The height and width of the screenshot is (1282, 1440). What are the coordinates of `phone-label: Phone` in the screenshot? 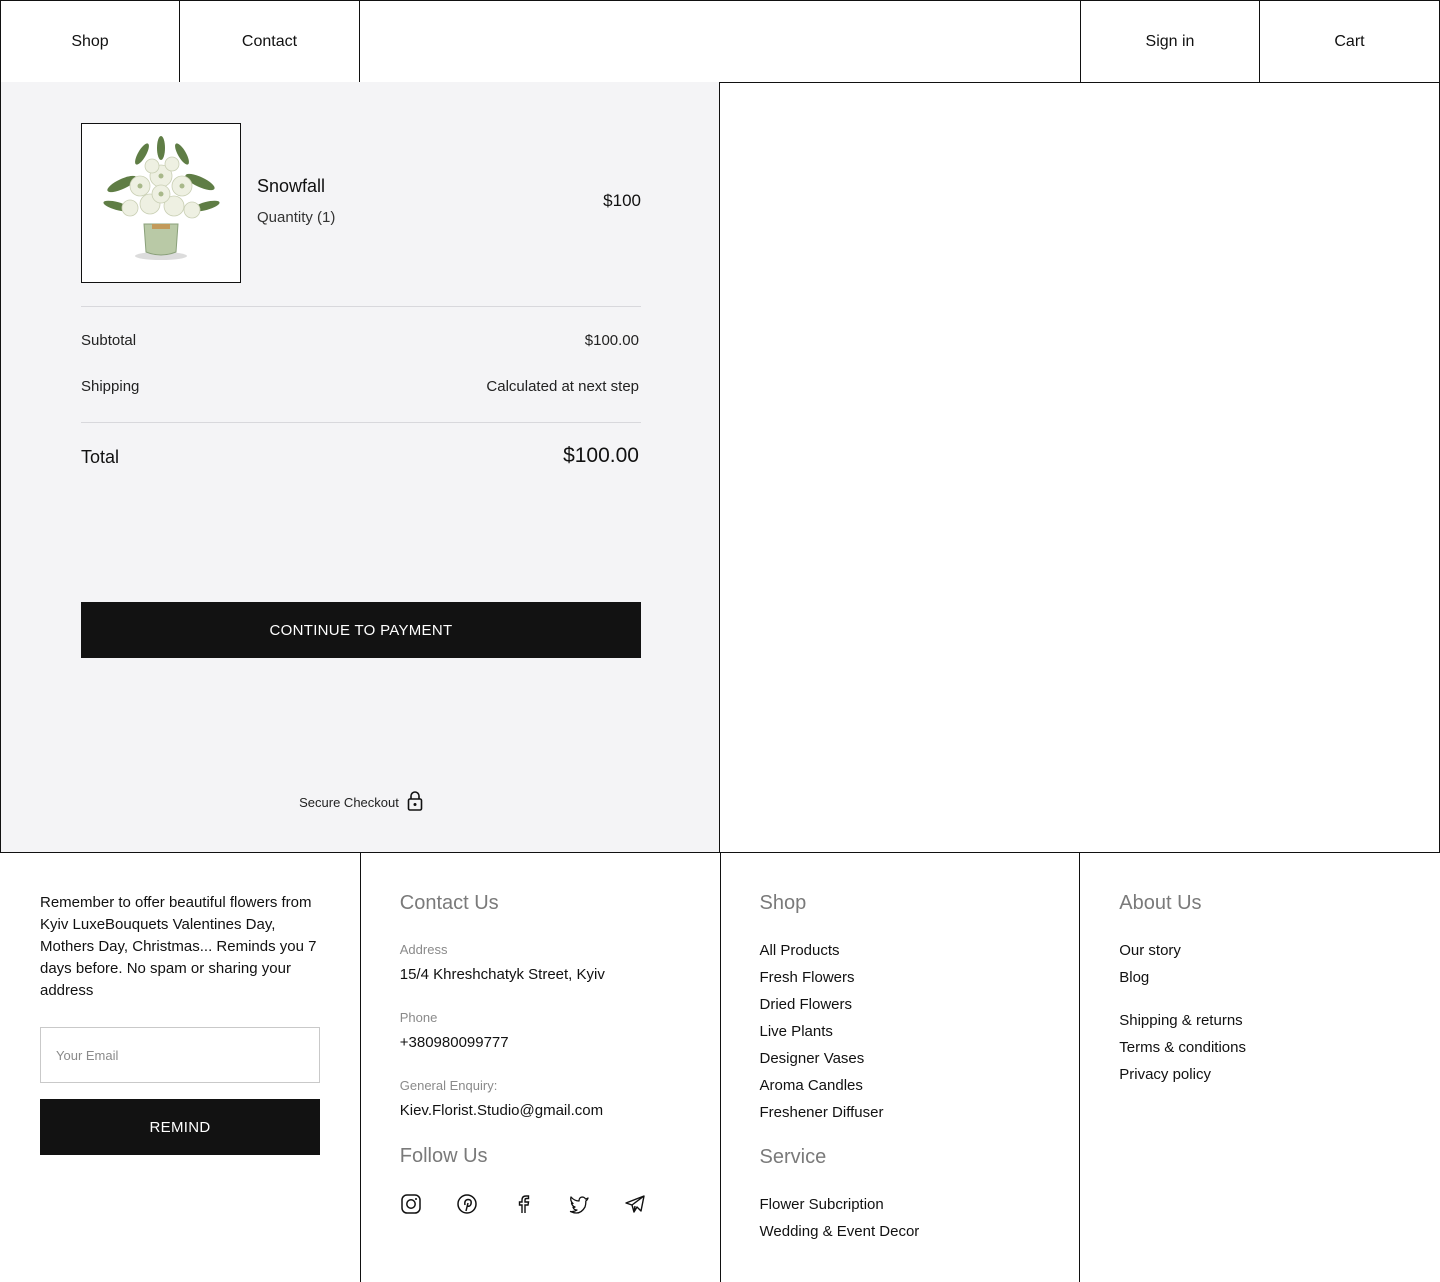 It's located at (418, 1017).